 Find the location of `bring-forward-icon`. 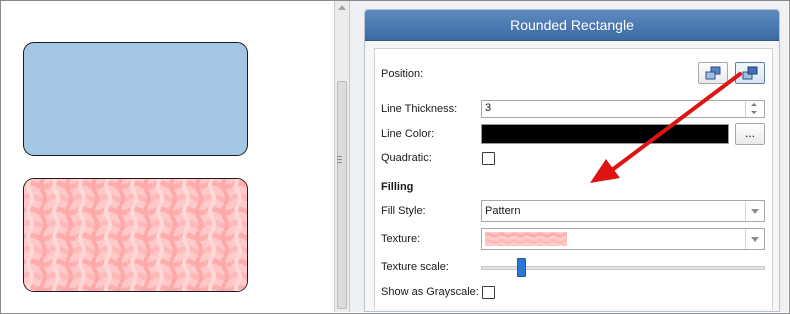

bring-forward-icon is located at coordinates (750, 73).